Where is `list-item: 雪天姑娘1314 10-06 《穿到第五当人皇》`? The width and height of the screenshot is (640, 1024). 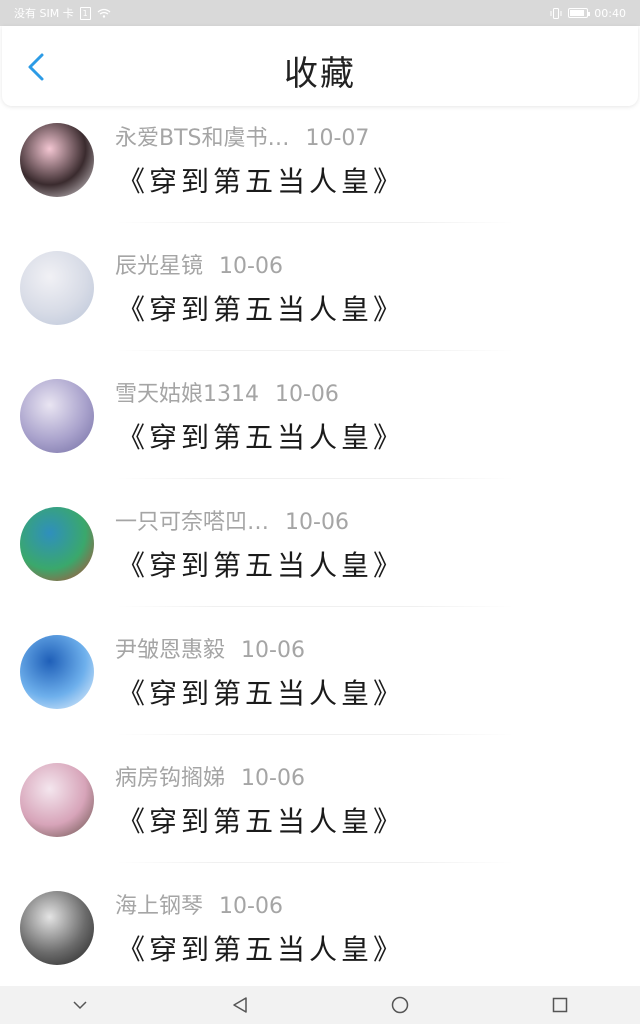 list-item: 雪天姑娘1314 10-06 《穿到第五当人皇》 is located at coordinates (320, 428).